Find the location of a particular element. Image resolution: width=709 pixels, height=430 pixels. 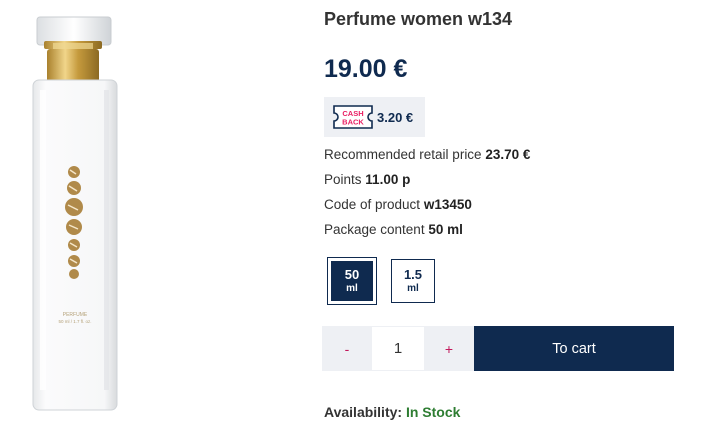

package-content-label: Package content is located at coordinates (374, 229).